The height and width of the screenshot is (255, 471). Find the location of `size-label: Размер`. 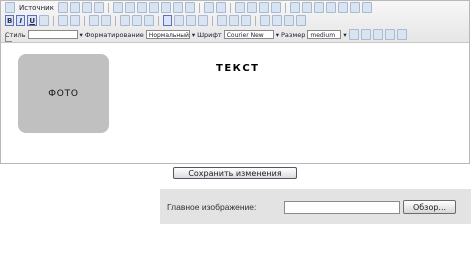

size-label: Размер is located at coordinates (293, 34).